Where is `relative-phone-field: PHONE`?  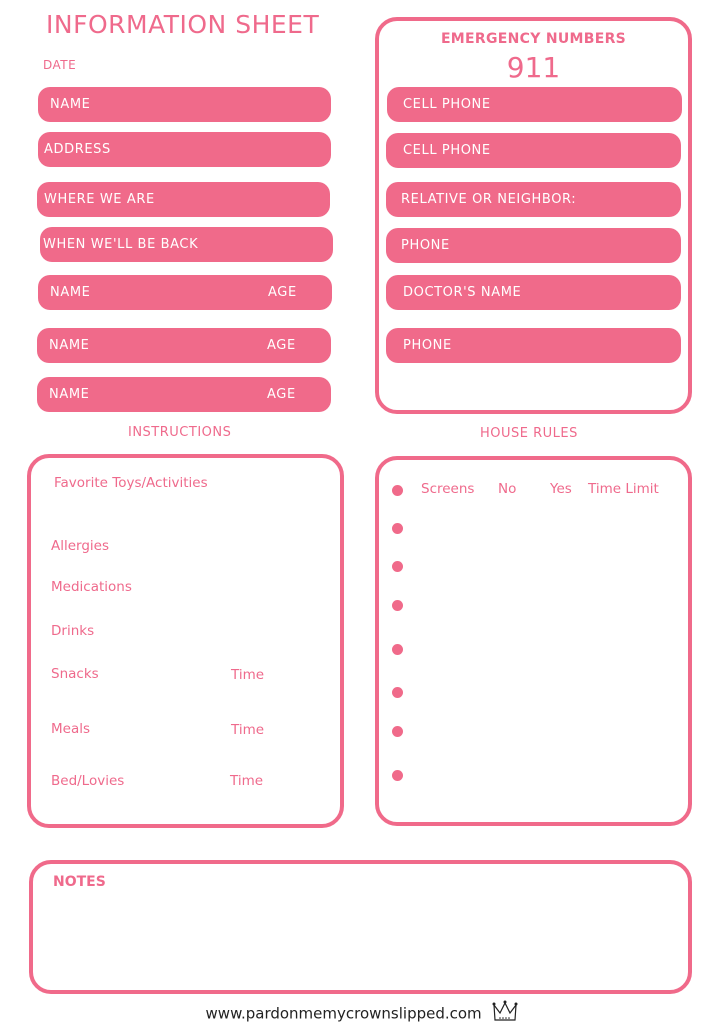
relative-phone-field: PHONE is located at coordinates (533, 245).